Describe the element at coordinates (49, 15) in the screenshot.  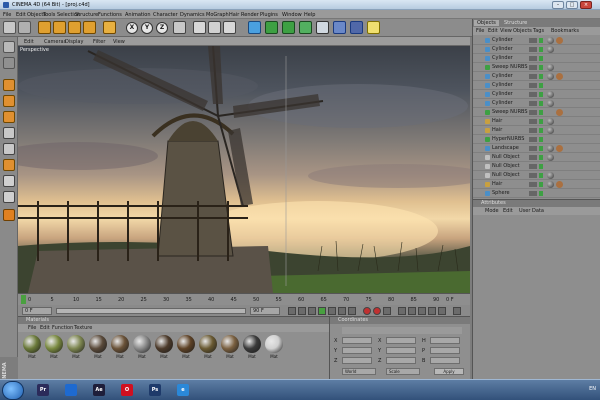
I see `menu-tools: Tools` at that location.